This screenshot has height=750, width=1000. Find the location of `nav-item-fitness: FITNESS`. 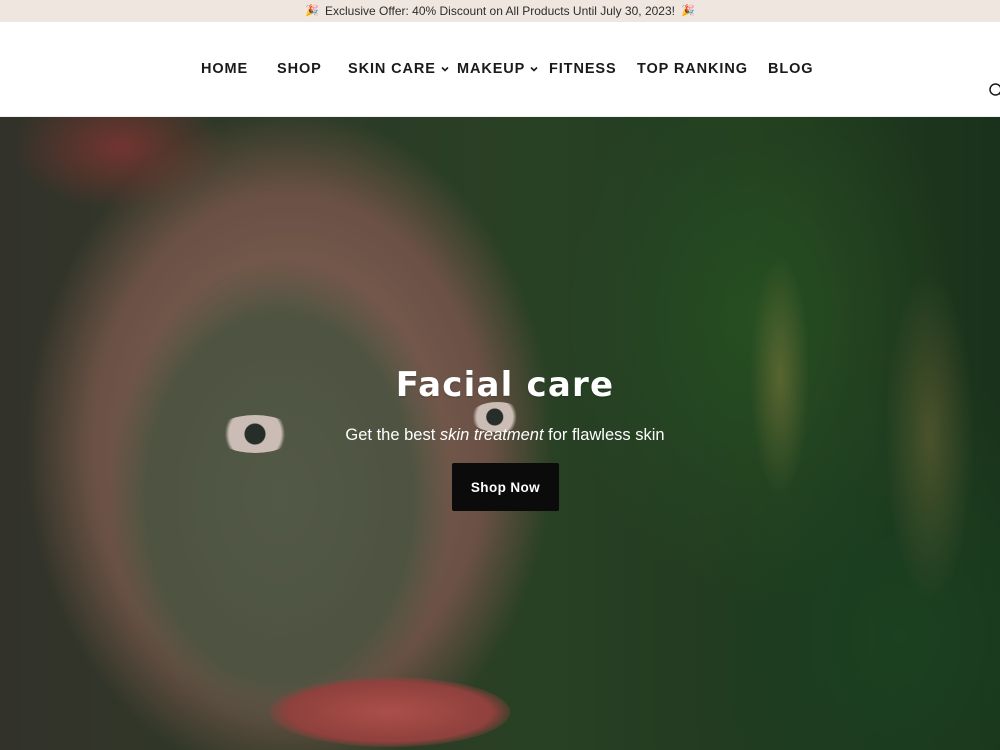

nav-item-fitness: FITNESS is located at coordinates (583, 69).